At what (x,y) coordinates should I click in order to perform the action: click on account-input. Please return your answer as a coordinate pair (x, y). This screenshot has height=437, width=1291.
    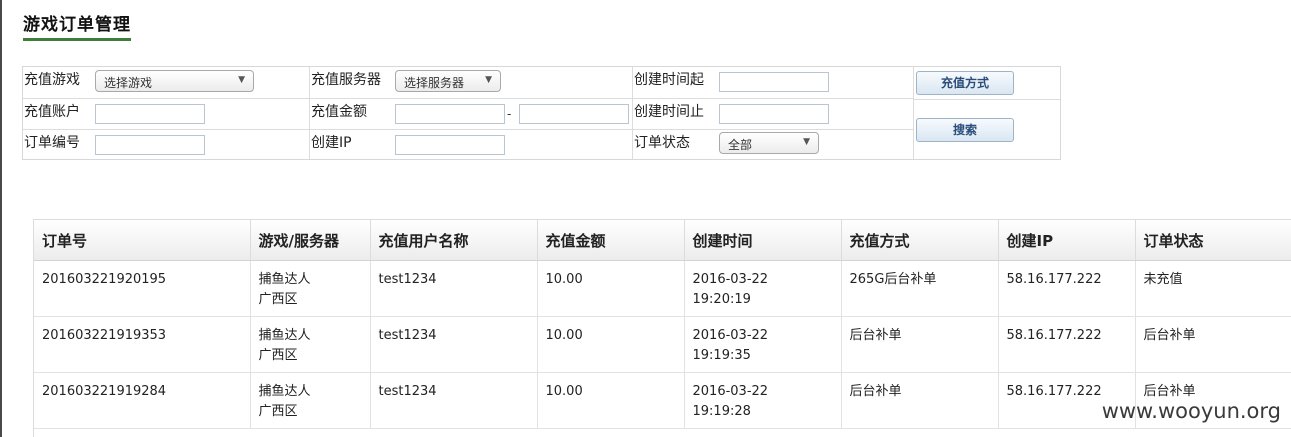
    Looking at the image, I should click on (150, 114).